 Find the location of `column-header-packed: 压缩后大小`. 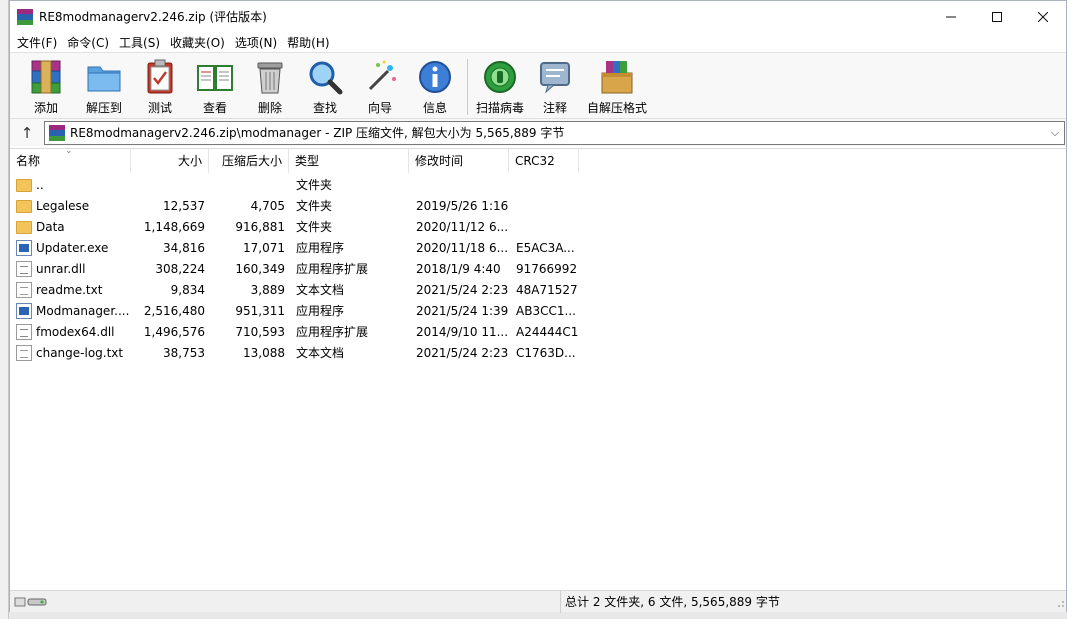

column-header-packed: 压缩后大小 is located at coordinates (249, 161).